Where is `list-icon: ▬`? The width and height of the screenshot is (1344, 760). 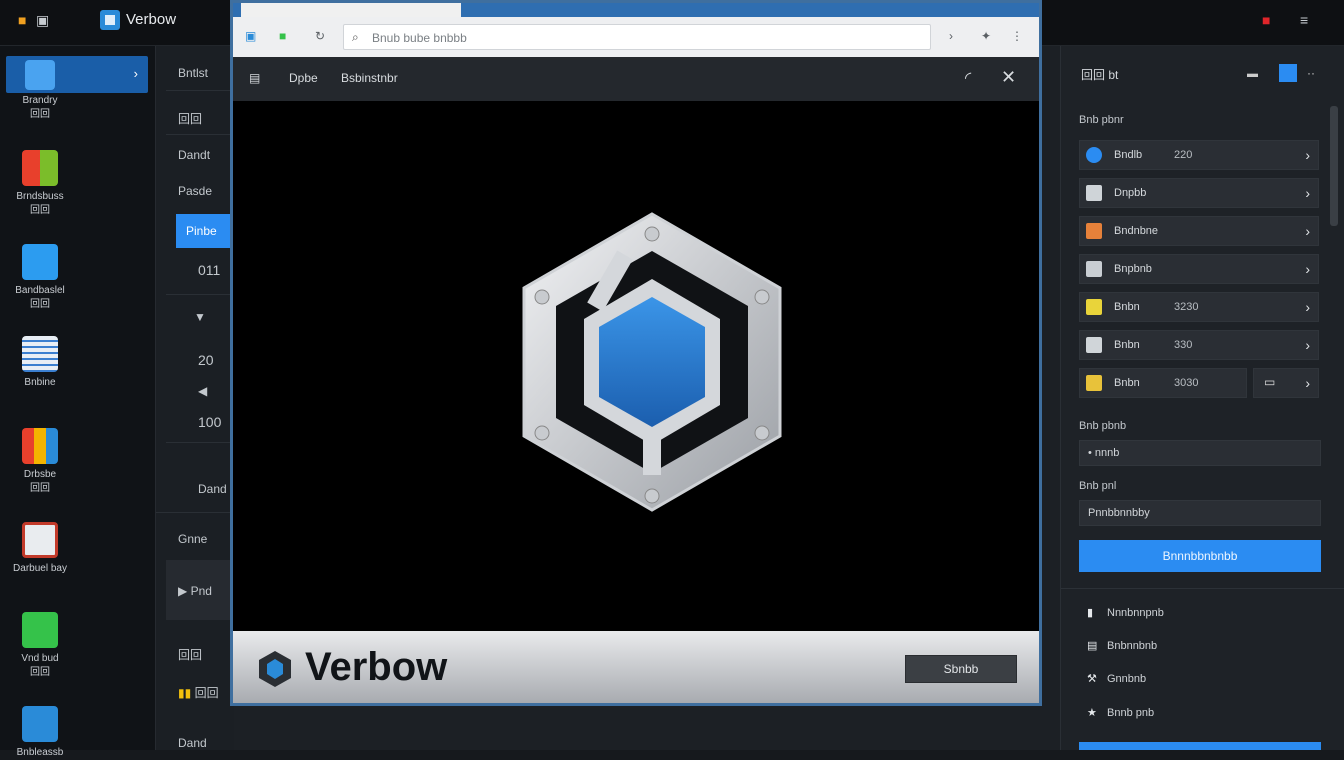
list-icon: ▬ is located at coordinates (1252, 74).